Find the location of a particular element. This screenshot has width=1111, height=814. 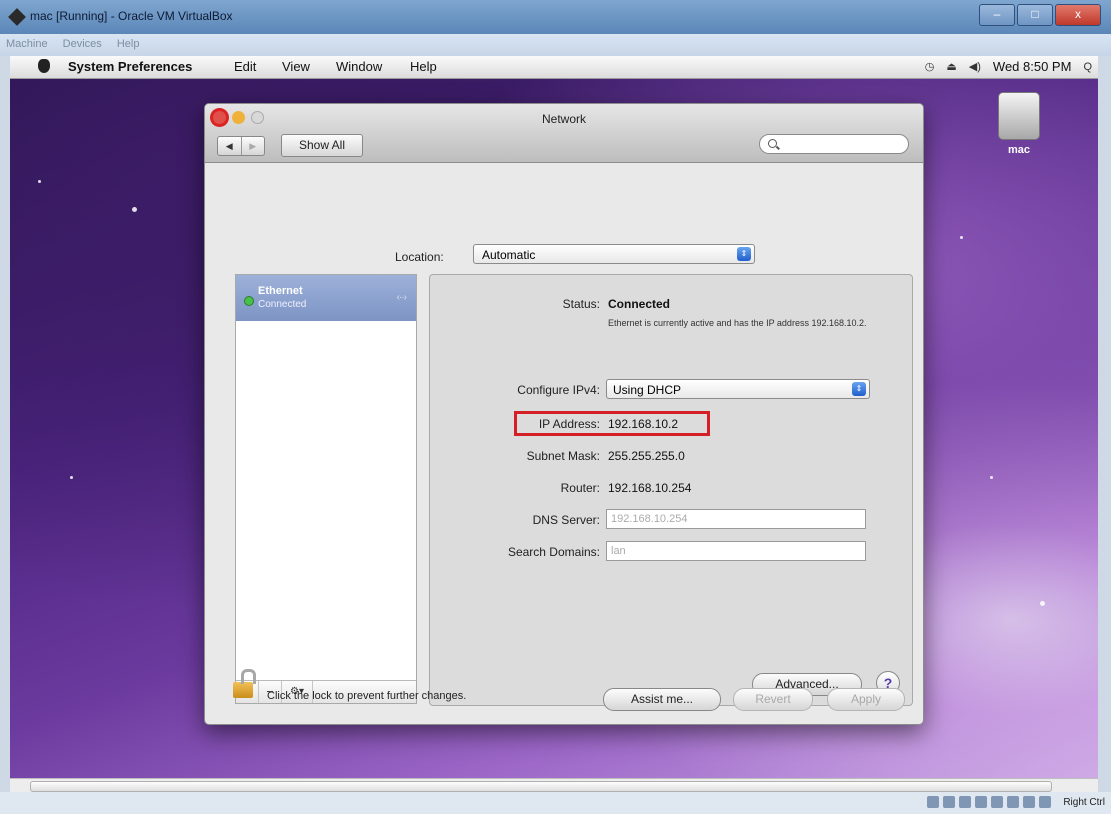

optical-drive-icon is located at coordinates (949, 802).